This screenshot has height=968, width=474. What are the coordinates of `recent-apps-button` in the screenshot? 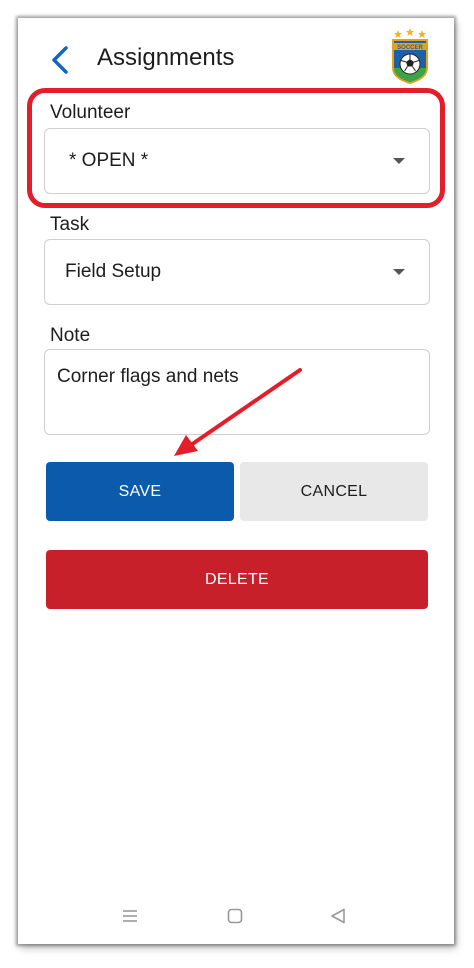 It's located at (130, 916).